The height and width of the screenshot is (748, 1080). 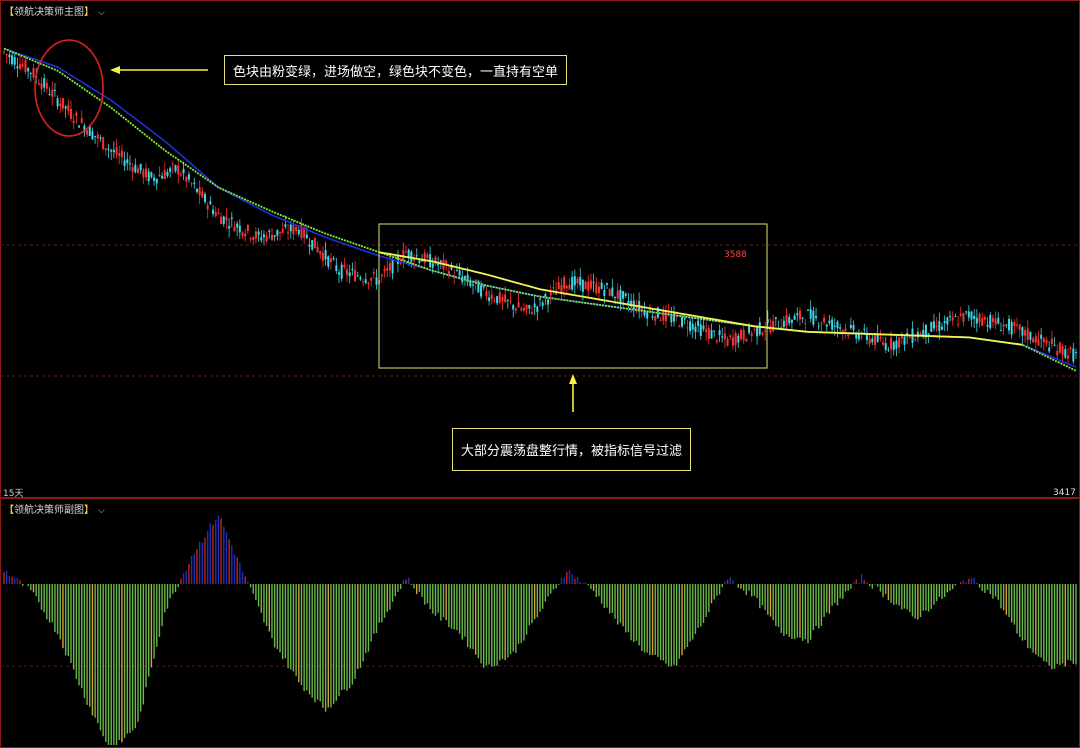 What do you see at coordinates (54, 508) in the screenshot?
I see `sub-panel-title: 【领航决策师副图】 ⌵` at bounding box center [54, 508].